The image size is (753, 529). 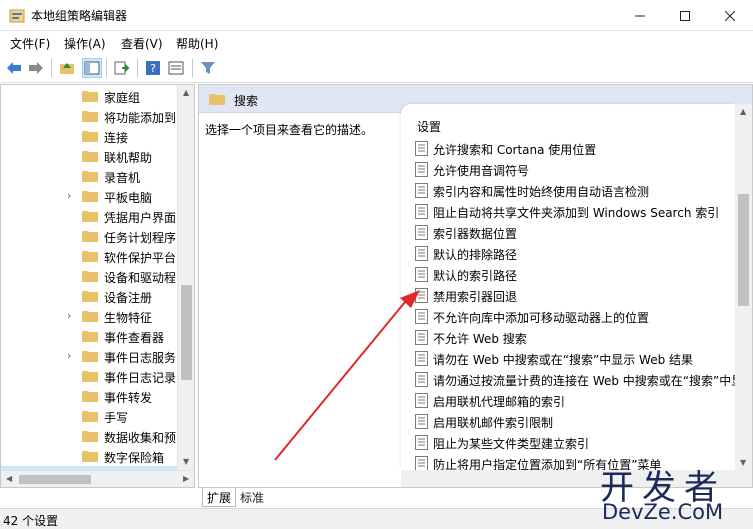 I want to click on tree-item: 事件日志记录, so click(x=89, y=376).